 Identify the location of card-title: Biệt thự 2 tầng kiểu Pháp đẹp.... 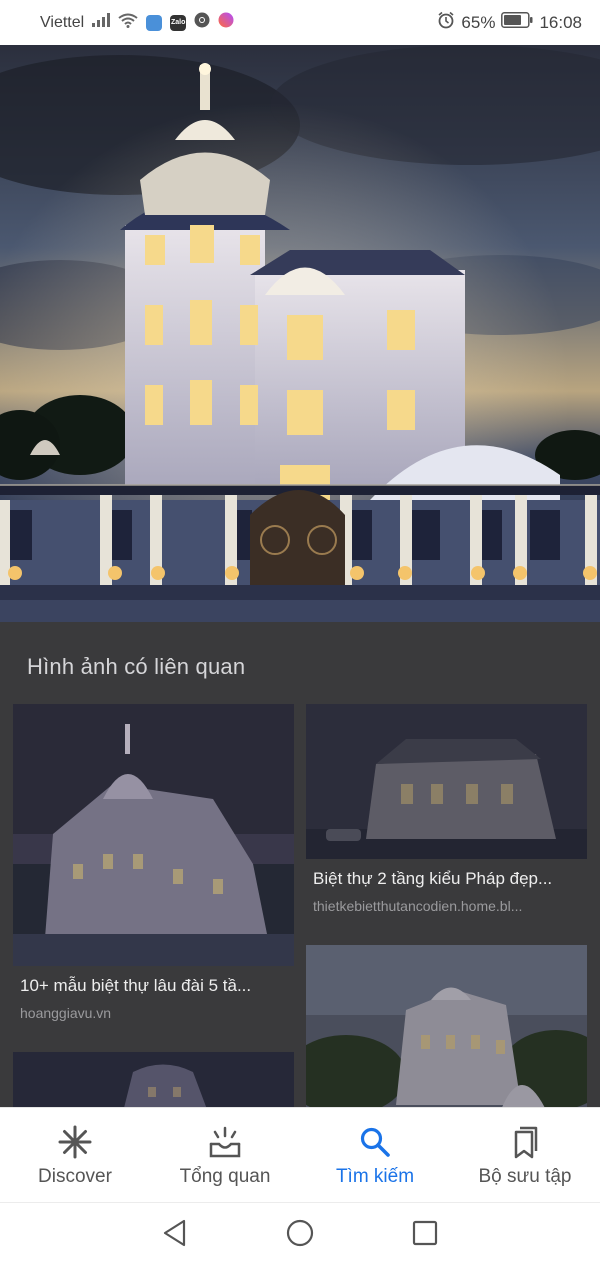
(449, 879).